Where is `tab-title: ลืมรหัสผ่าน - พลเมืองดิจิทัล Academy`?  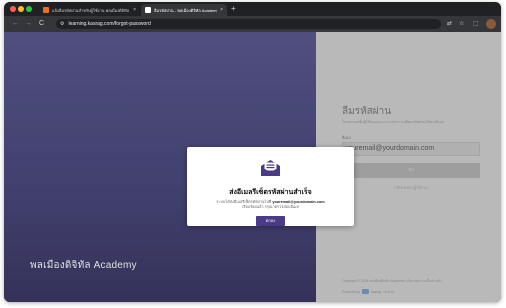 tab-title: ลืมรหัสผ่าน - พลเมืองดิจิทัล Academy is located at coordinates (186, 10).